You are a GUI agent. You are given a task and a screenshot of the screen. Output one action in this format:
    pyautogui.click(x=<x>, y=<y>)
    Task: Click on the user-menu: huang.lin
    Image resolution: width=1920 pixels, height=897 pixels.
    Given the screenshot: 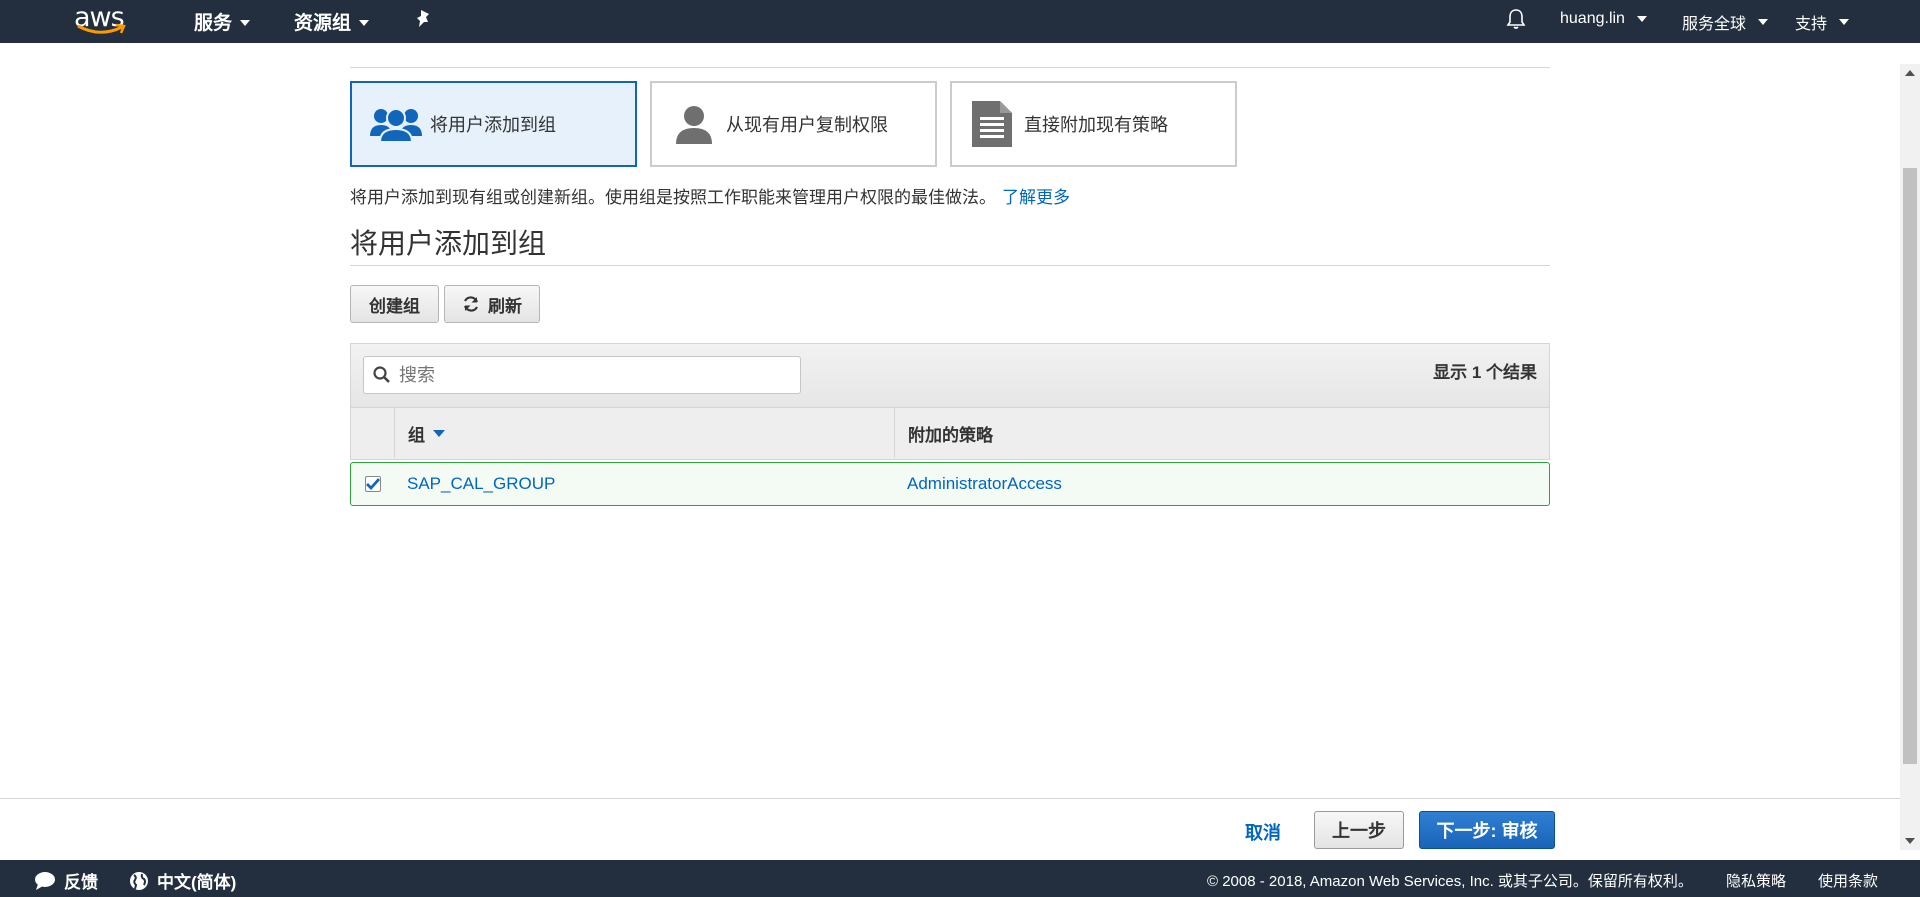 What is the action you would take?
    pyautogui.click(x=1603, y=19)
    